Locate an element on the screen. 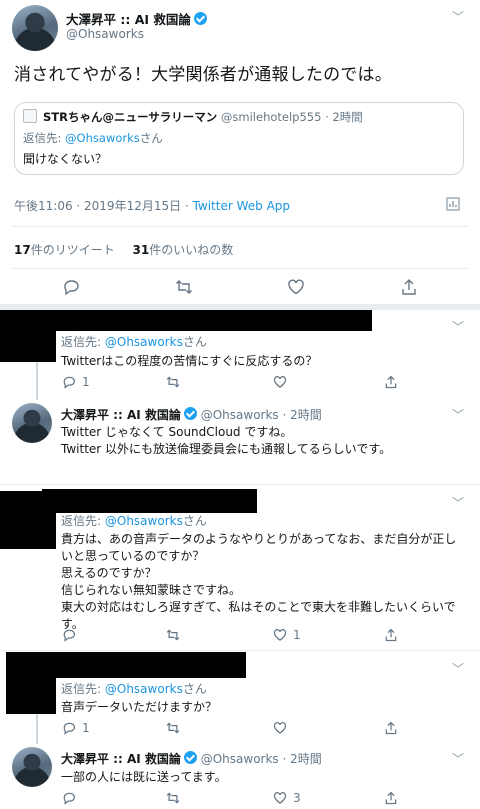 This screenshot has height=809, width=480. reply-text: 音声データいただけますか？ is located at coordinates (139, 707).